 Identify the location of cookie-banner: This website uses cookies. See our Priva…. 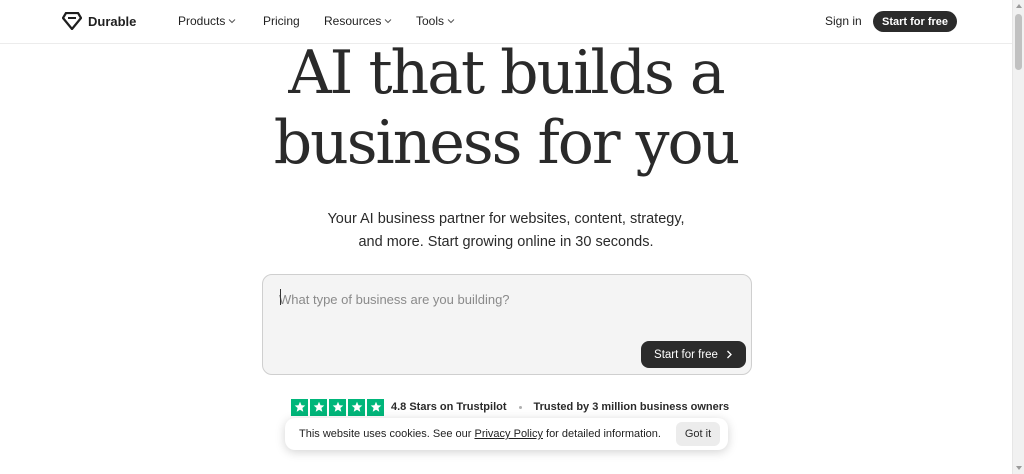
(506, 434).